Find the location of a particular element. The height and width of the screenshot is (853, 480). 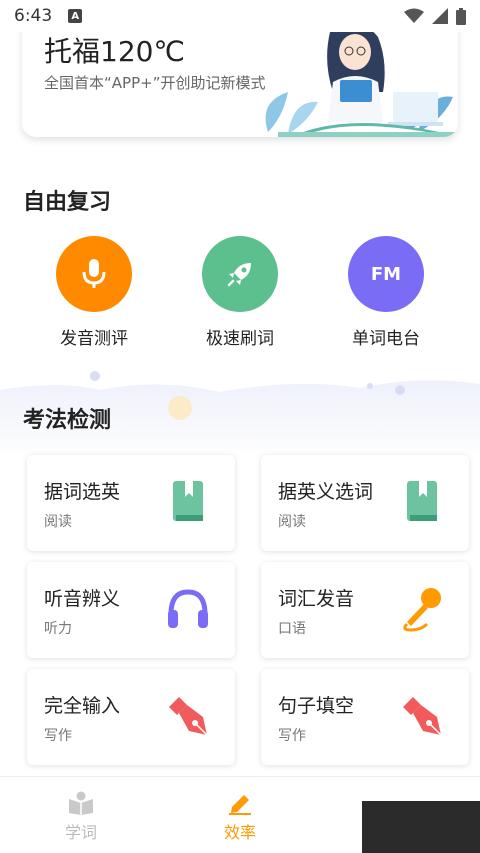

card-english-to-word: 据英义选词 阅读 is located at coordinates (365, 503).